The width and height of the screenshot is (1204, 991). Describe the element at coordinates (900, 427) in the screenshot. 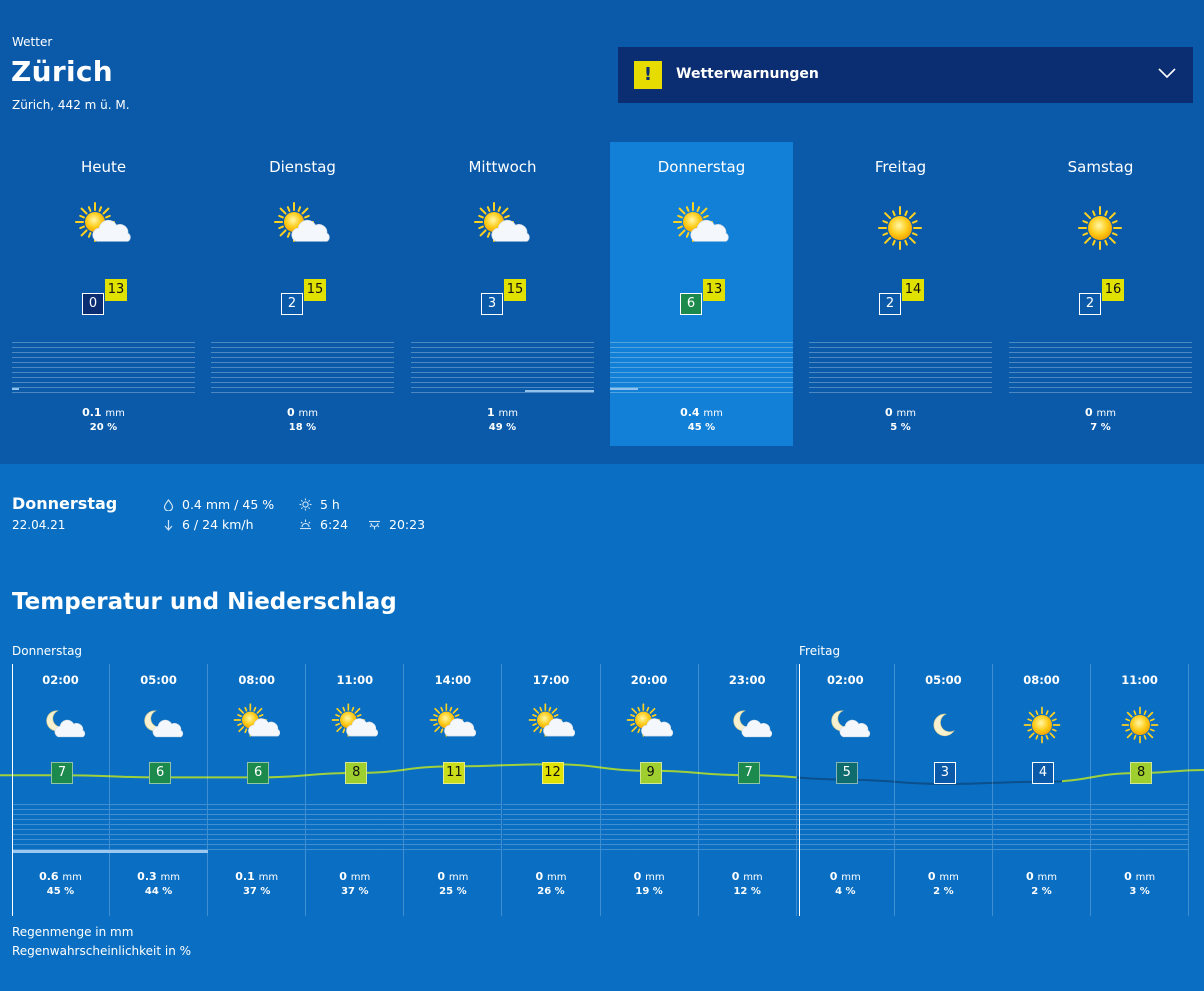

I see `rain-probability: 5 %` at that location.